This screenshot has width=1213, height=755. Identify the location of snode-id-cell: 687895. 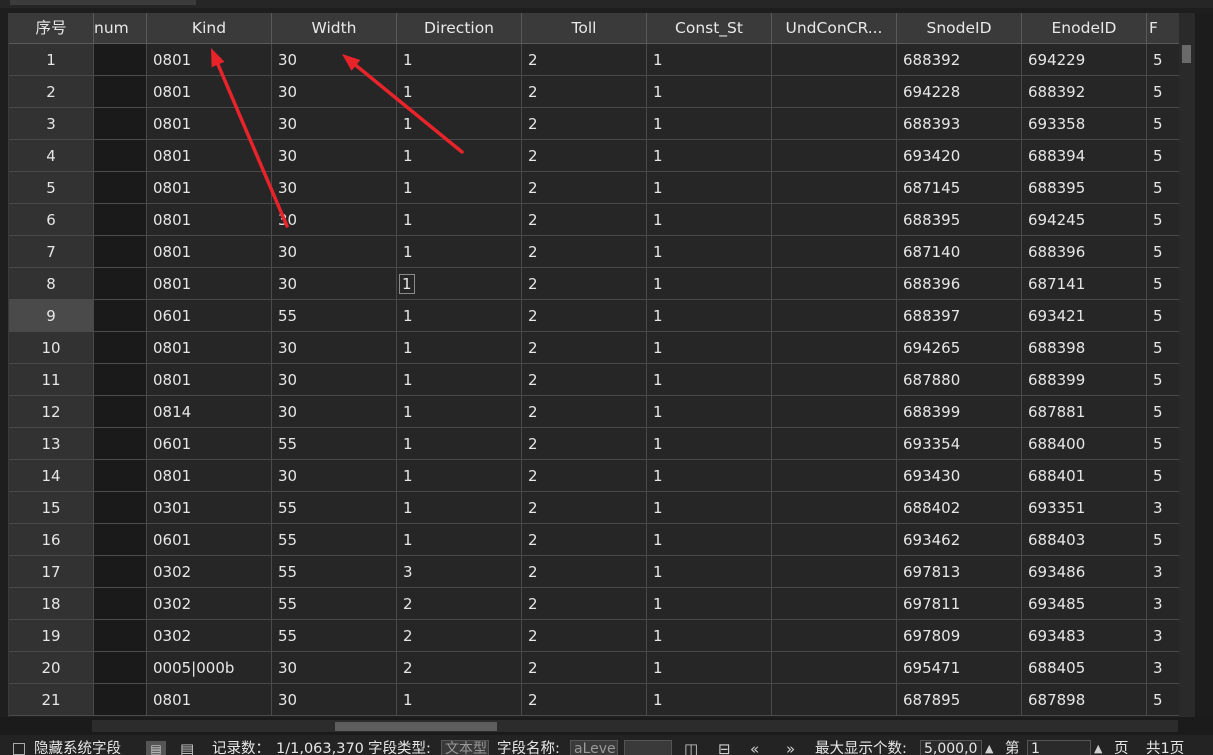
(959, 700).